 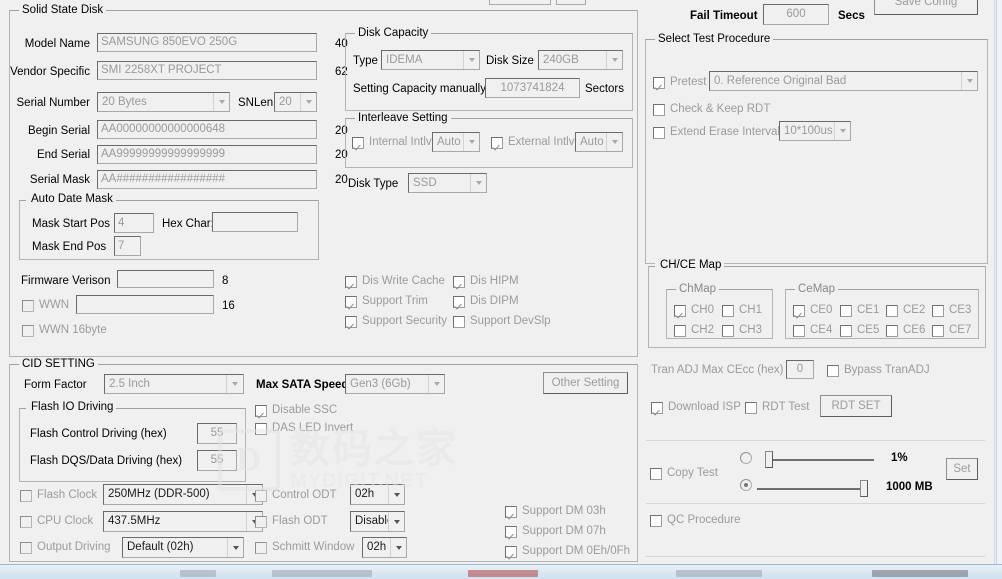 I want to click on support-trim-checkbox: Support Trim, so click(x=386, y=301).